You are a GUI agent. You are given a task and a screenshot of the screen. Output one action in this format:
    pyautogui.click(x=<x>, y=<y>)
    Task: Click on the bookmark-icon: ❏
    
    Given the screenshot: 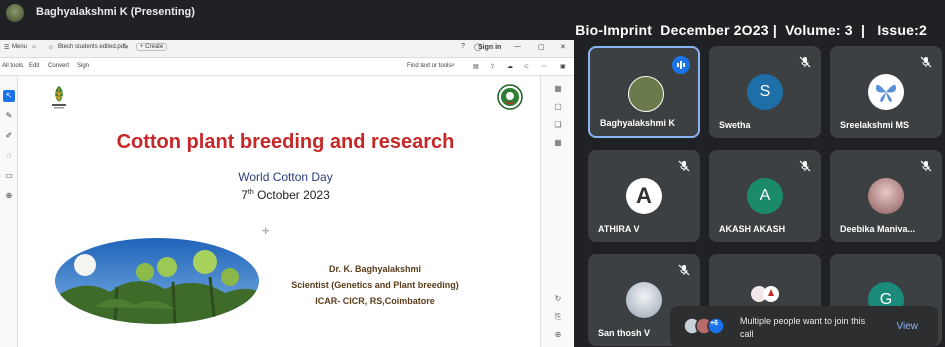 What is the action you would take?
    pyautogui.click(x=558, y=125)
    